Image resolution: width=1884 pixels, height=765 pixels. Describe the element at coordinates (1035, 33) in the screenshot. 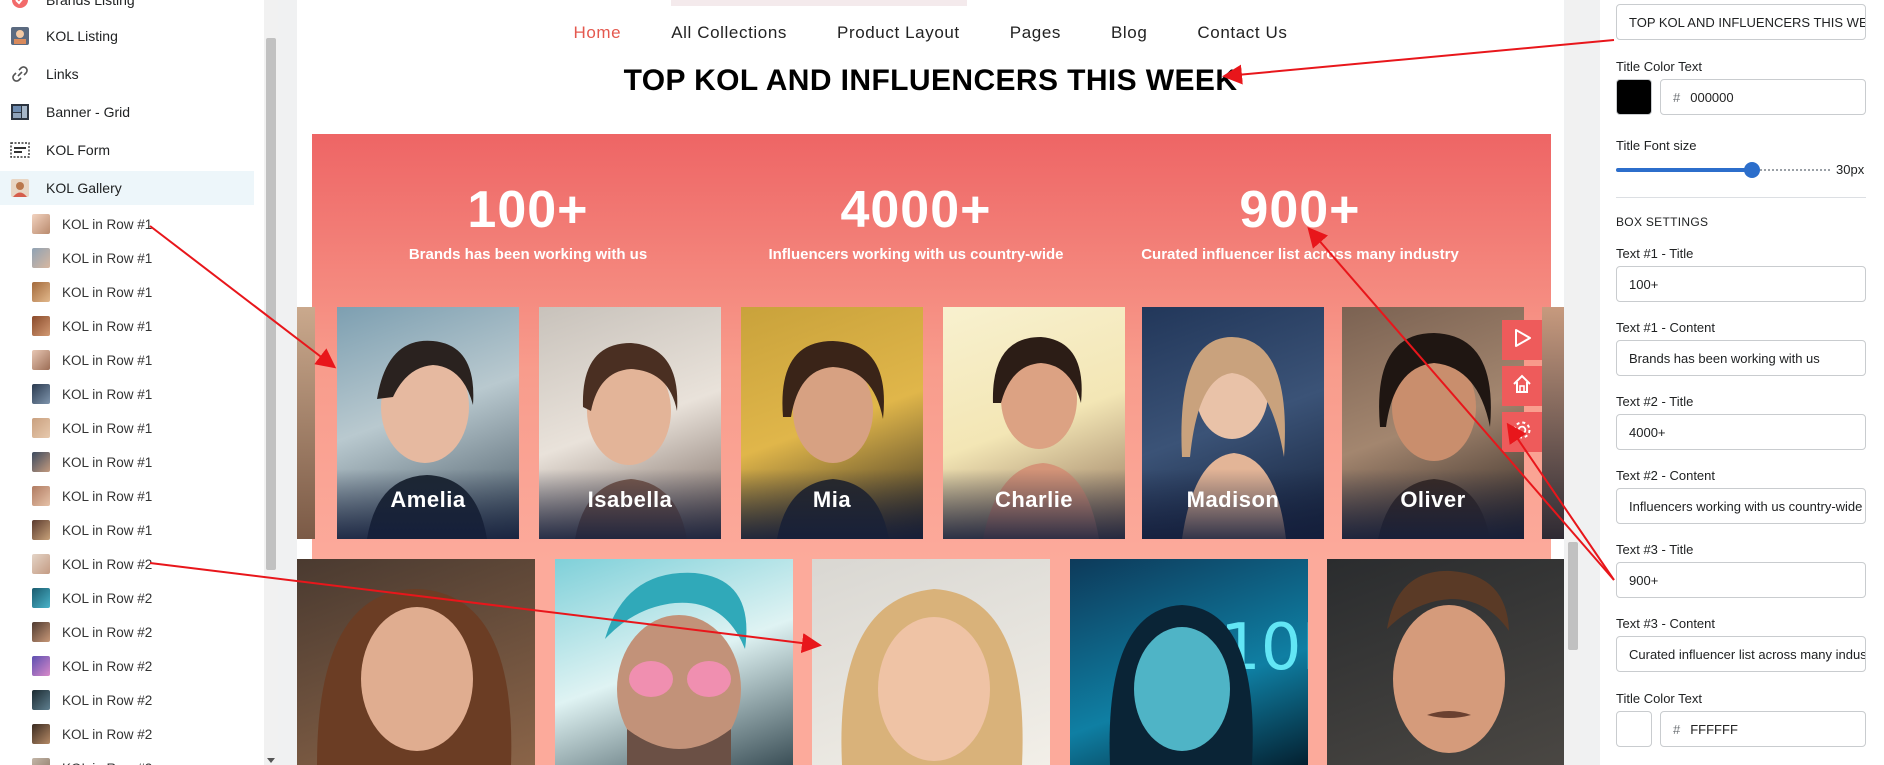

I see `nav-pages: Pages` at that location.